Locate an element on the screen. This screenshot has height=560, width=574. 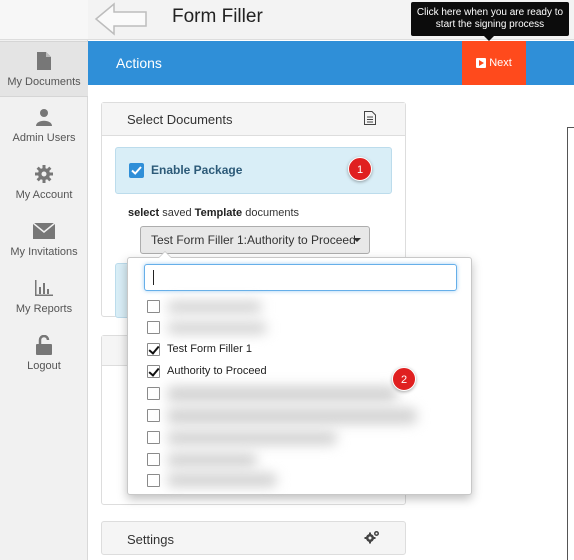
sidebar-item-my-account: My Account is located at coordinates (44, 183).